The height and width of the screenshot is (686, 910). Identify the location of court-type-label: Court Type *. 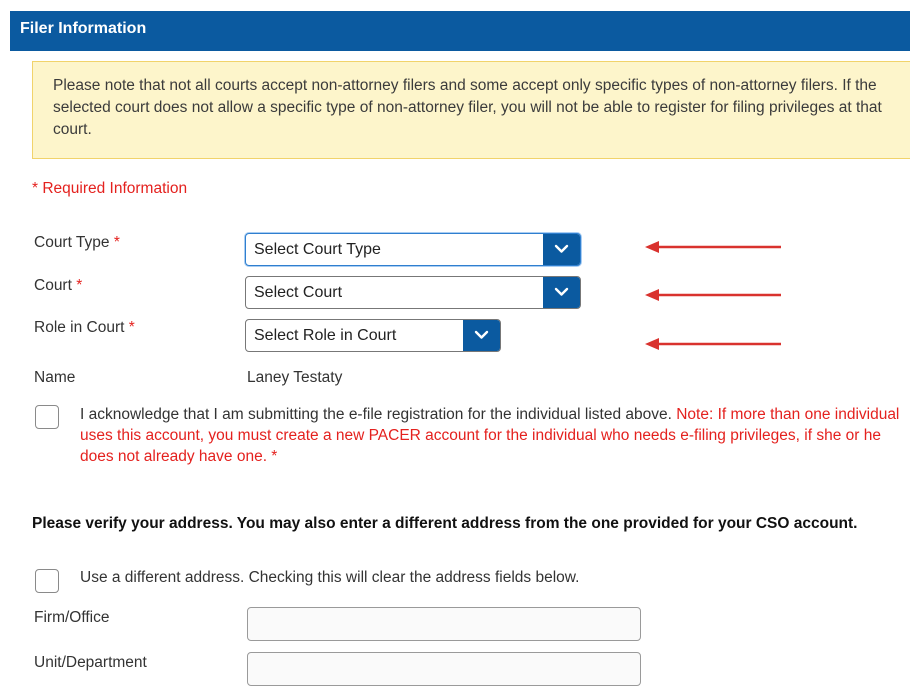
(77, 243).